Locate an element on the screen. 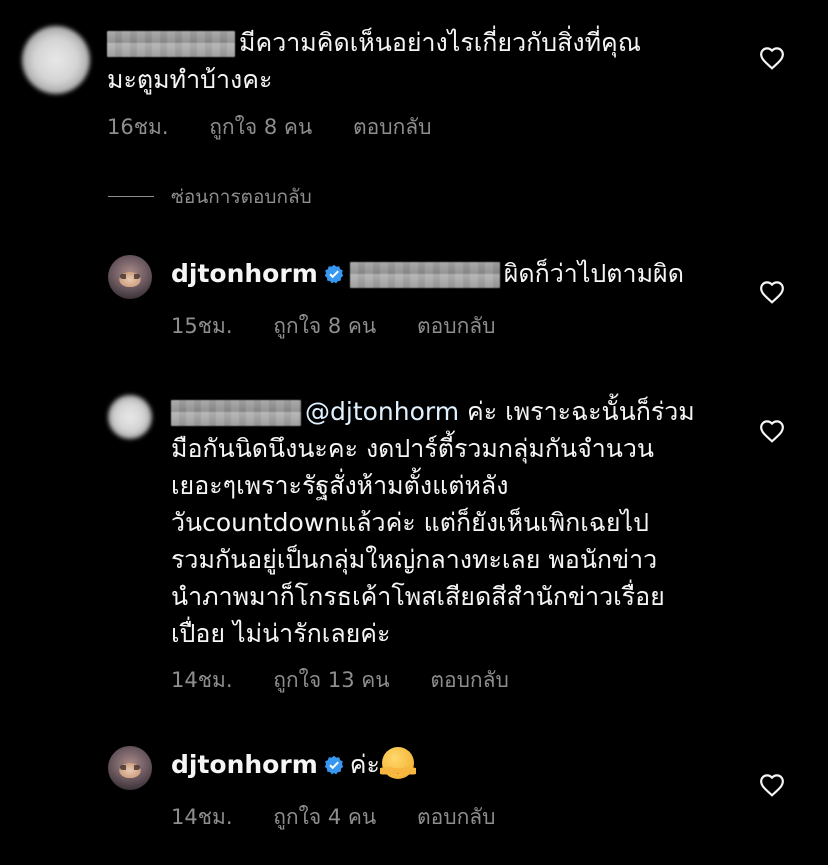  comment-body-line: เปื่อย ไม่น่ารักเลยค่ะ is located at coordinates (281, 633).